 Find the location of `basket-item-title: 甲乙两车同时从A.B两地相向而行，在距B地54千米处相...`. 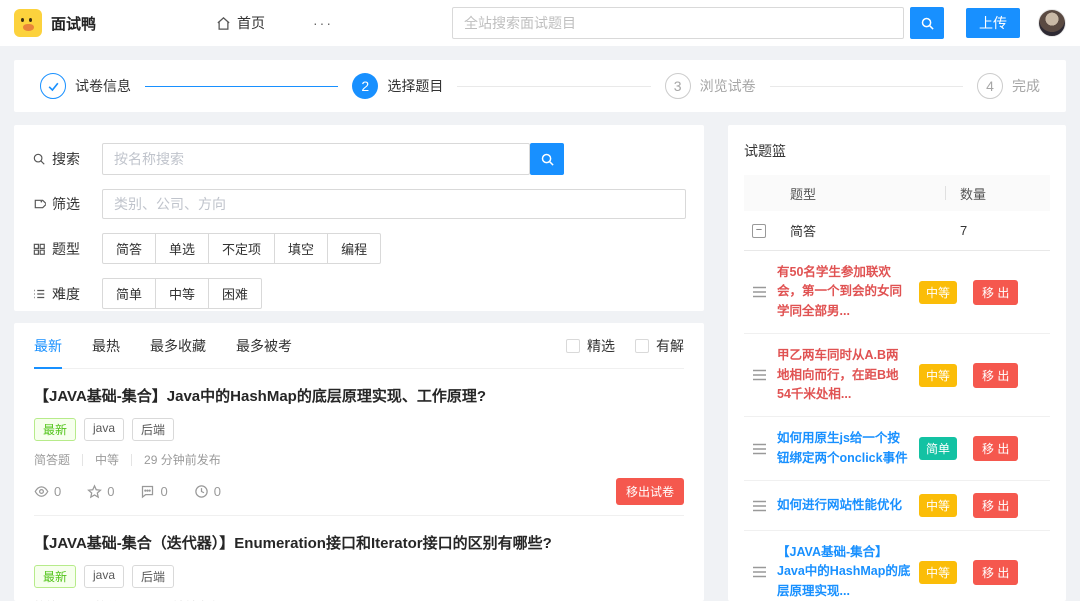

basket-item-title: 甲乙两车同时从A.B两地相向而行，在距B地54千米处相... is located at coordinates (844, 375).